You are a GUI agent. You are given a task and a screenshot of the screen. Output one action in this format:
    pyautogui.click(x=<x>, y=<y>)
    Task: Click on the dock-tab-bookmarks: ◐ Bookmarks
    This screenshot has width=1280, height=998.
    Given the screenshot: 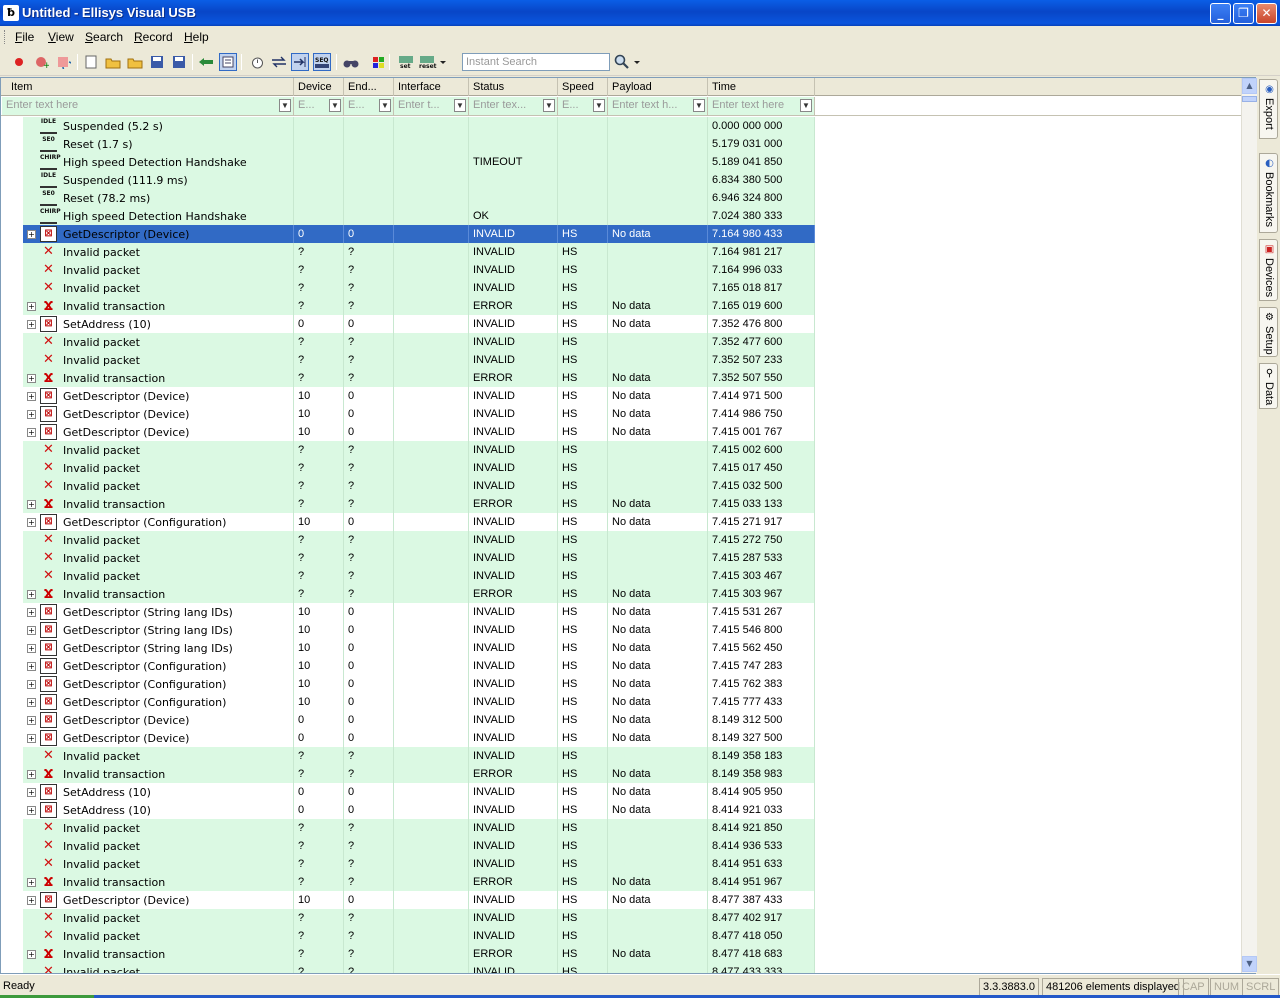 What is the action you would take?
    pyautogui.click(x=1268, y=193)
    